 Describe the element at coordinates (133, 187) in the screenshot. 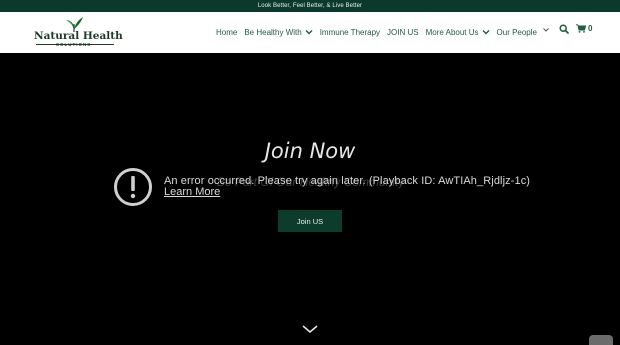

I see `alert-circle-icon` at that location.